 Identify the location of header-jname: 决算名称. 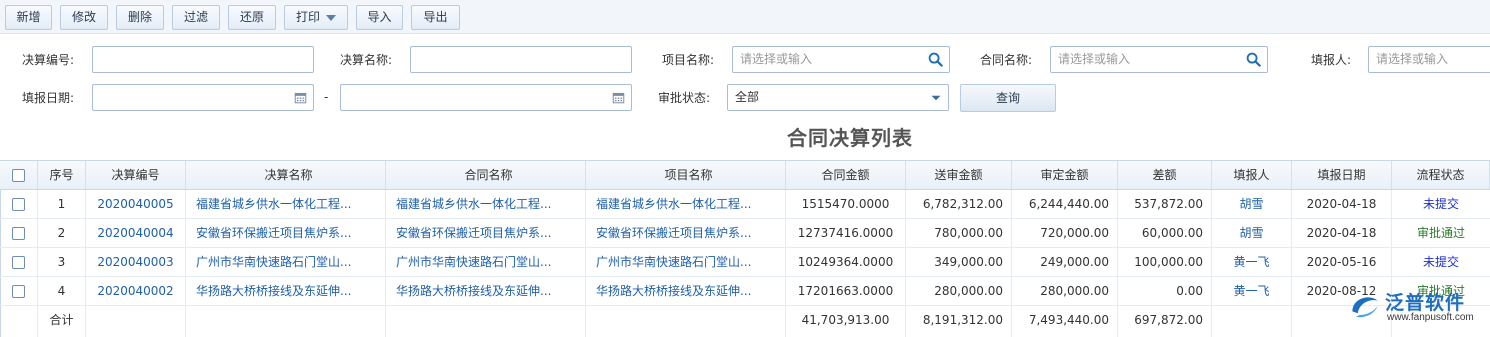
(286, 175).